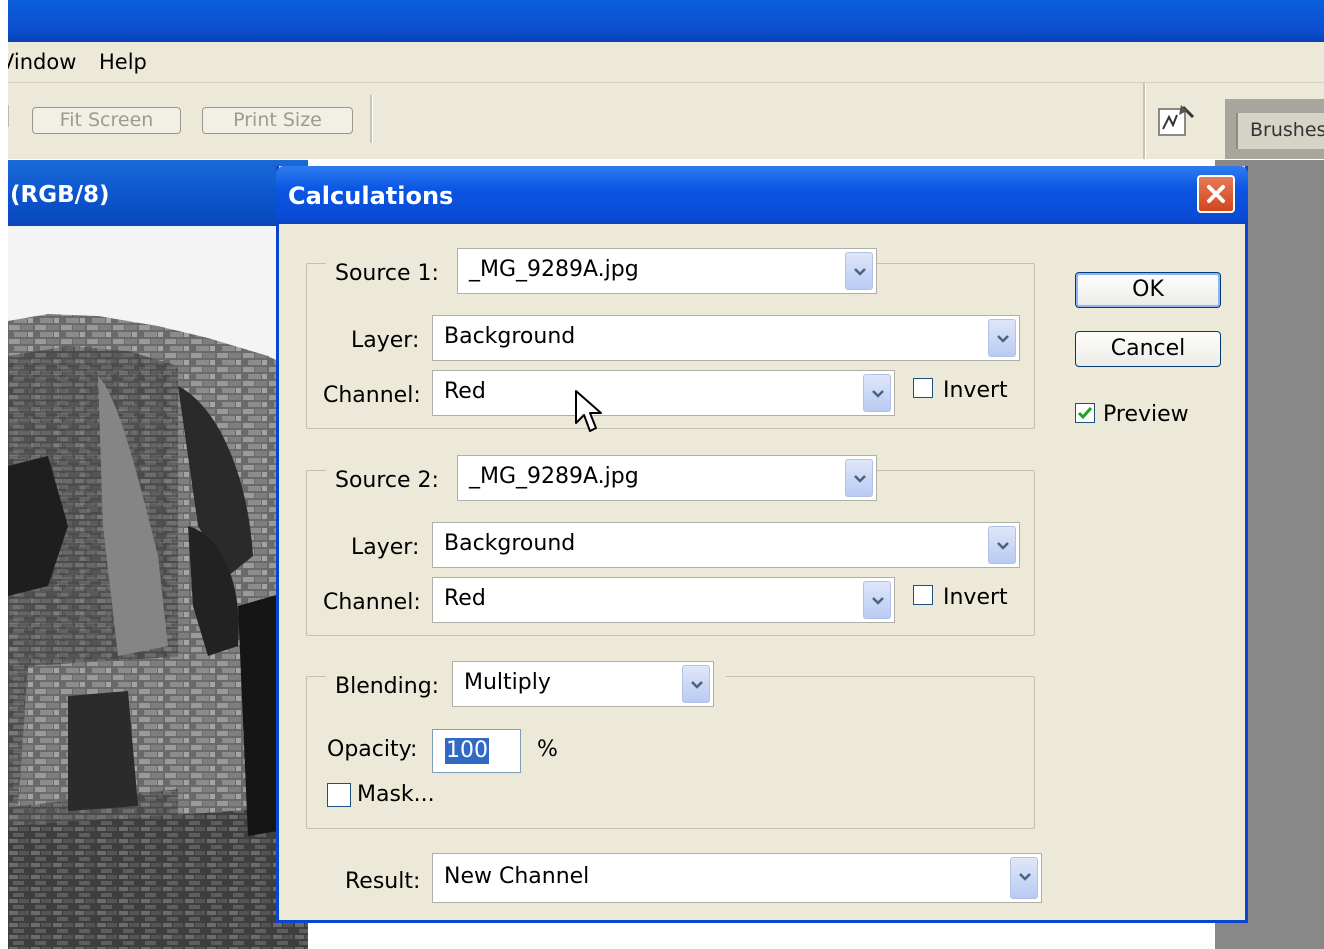 This screenshot has height=949, width=1324. What do you see at coordinates (923, 595) in the screenshot?
I see `source2-invert-checkbox` at bounding box center [923, 595].